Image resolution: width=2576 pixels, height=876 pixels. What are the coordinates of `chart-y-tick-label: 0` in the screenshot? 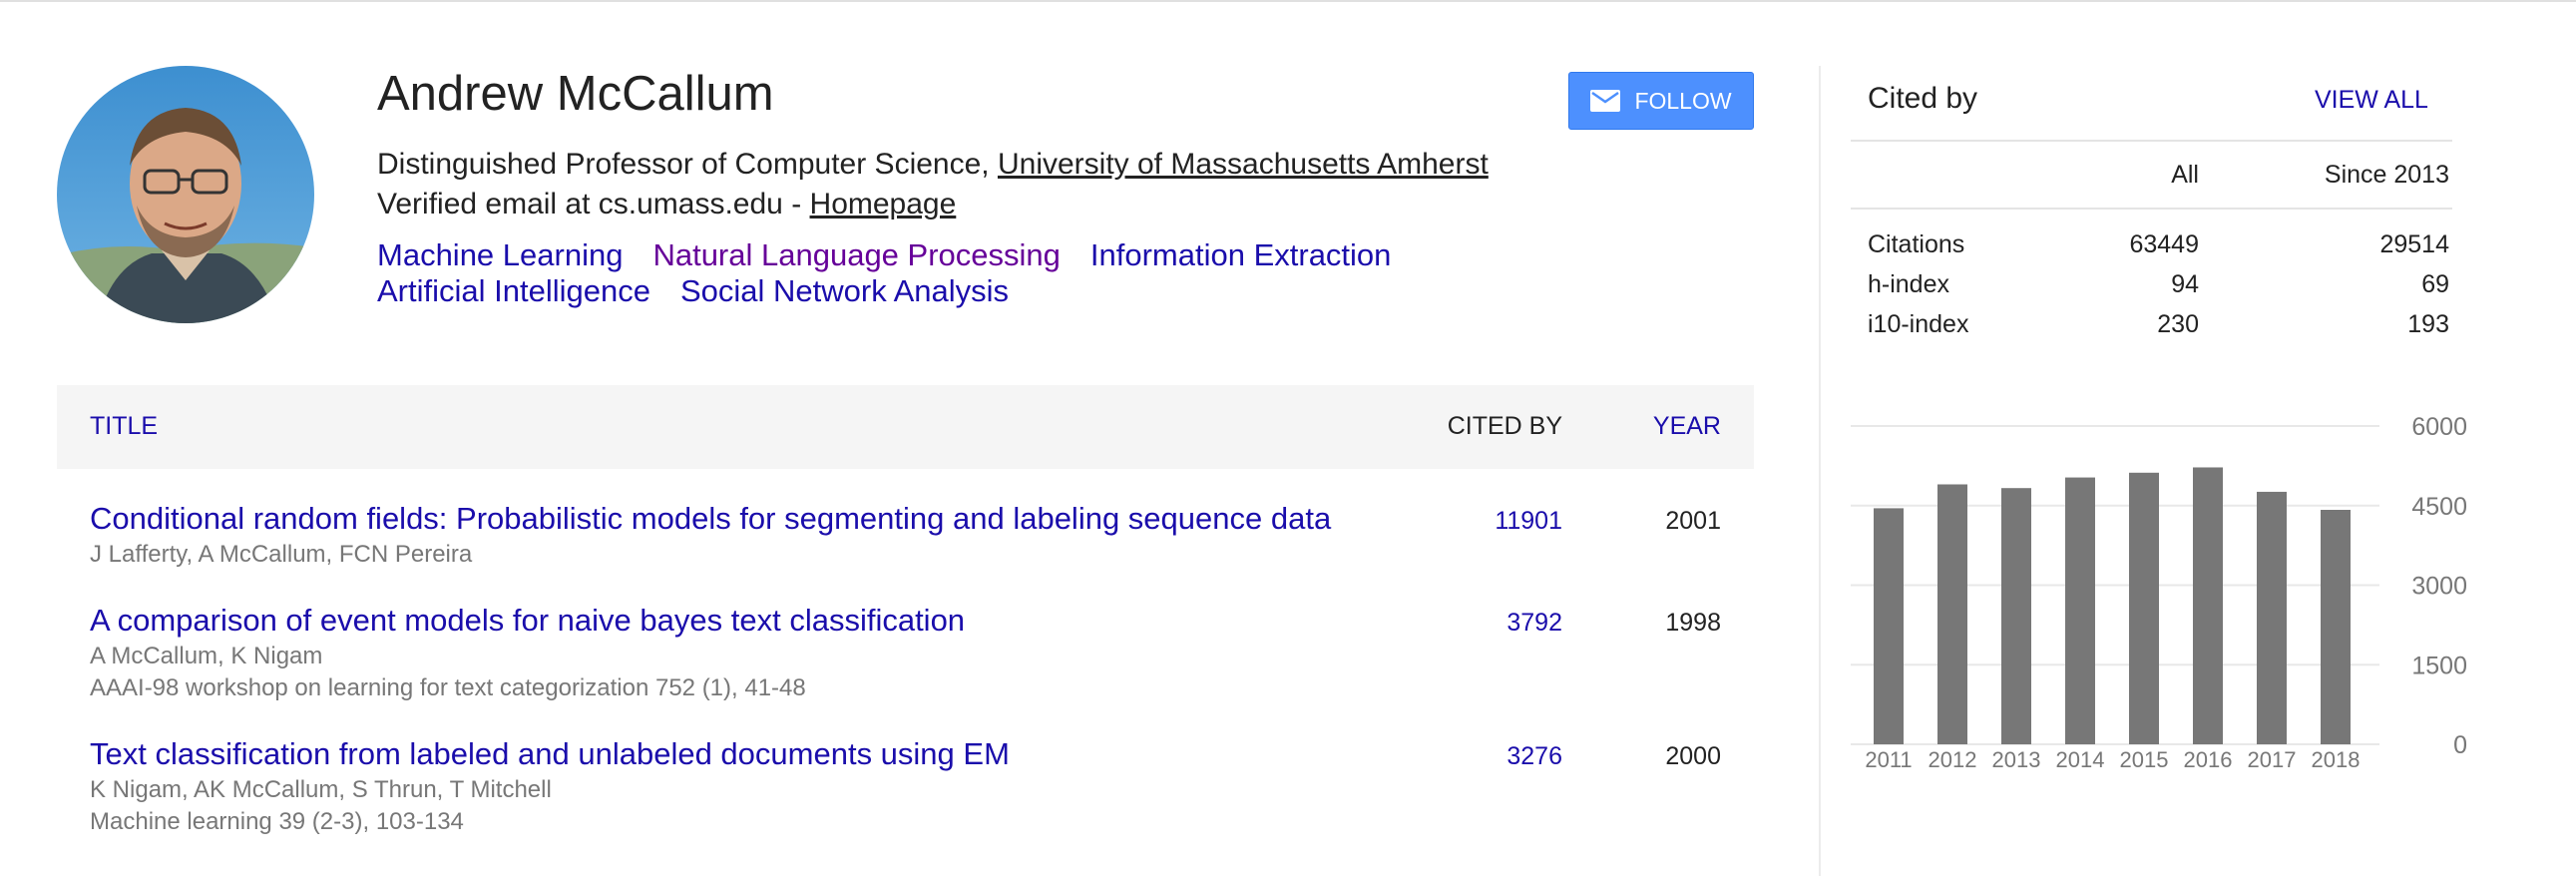 It's located at (2460, 745).